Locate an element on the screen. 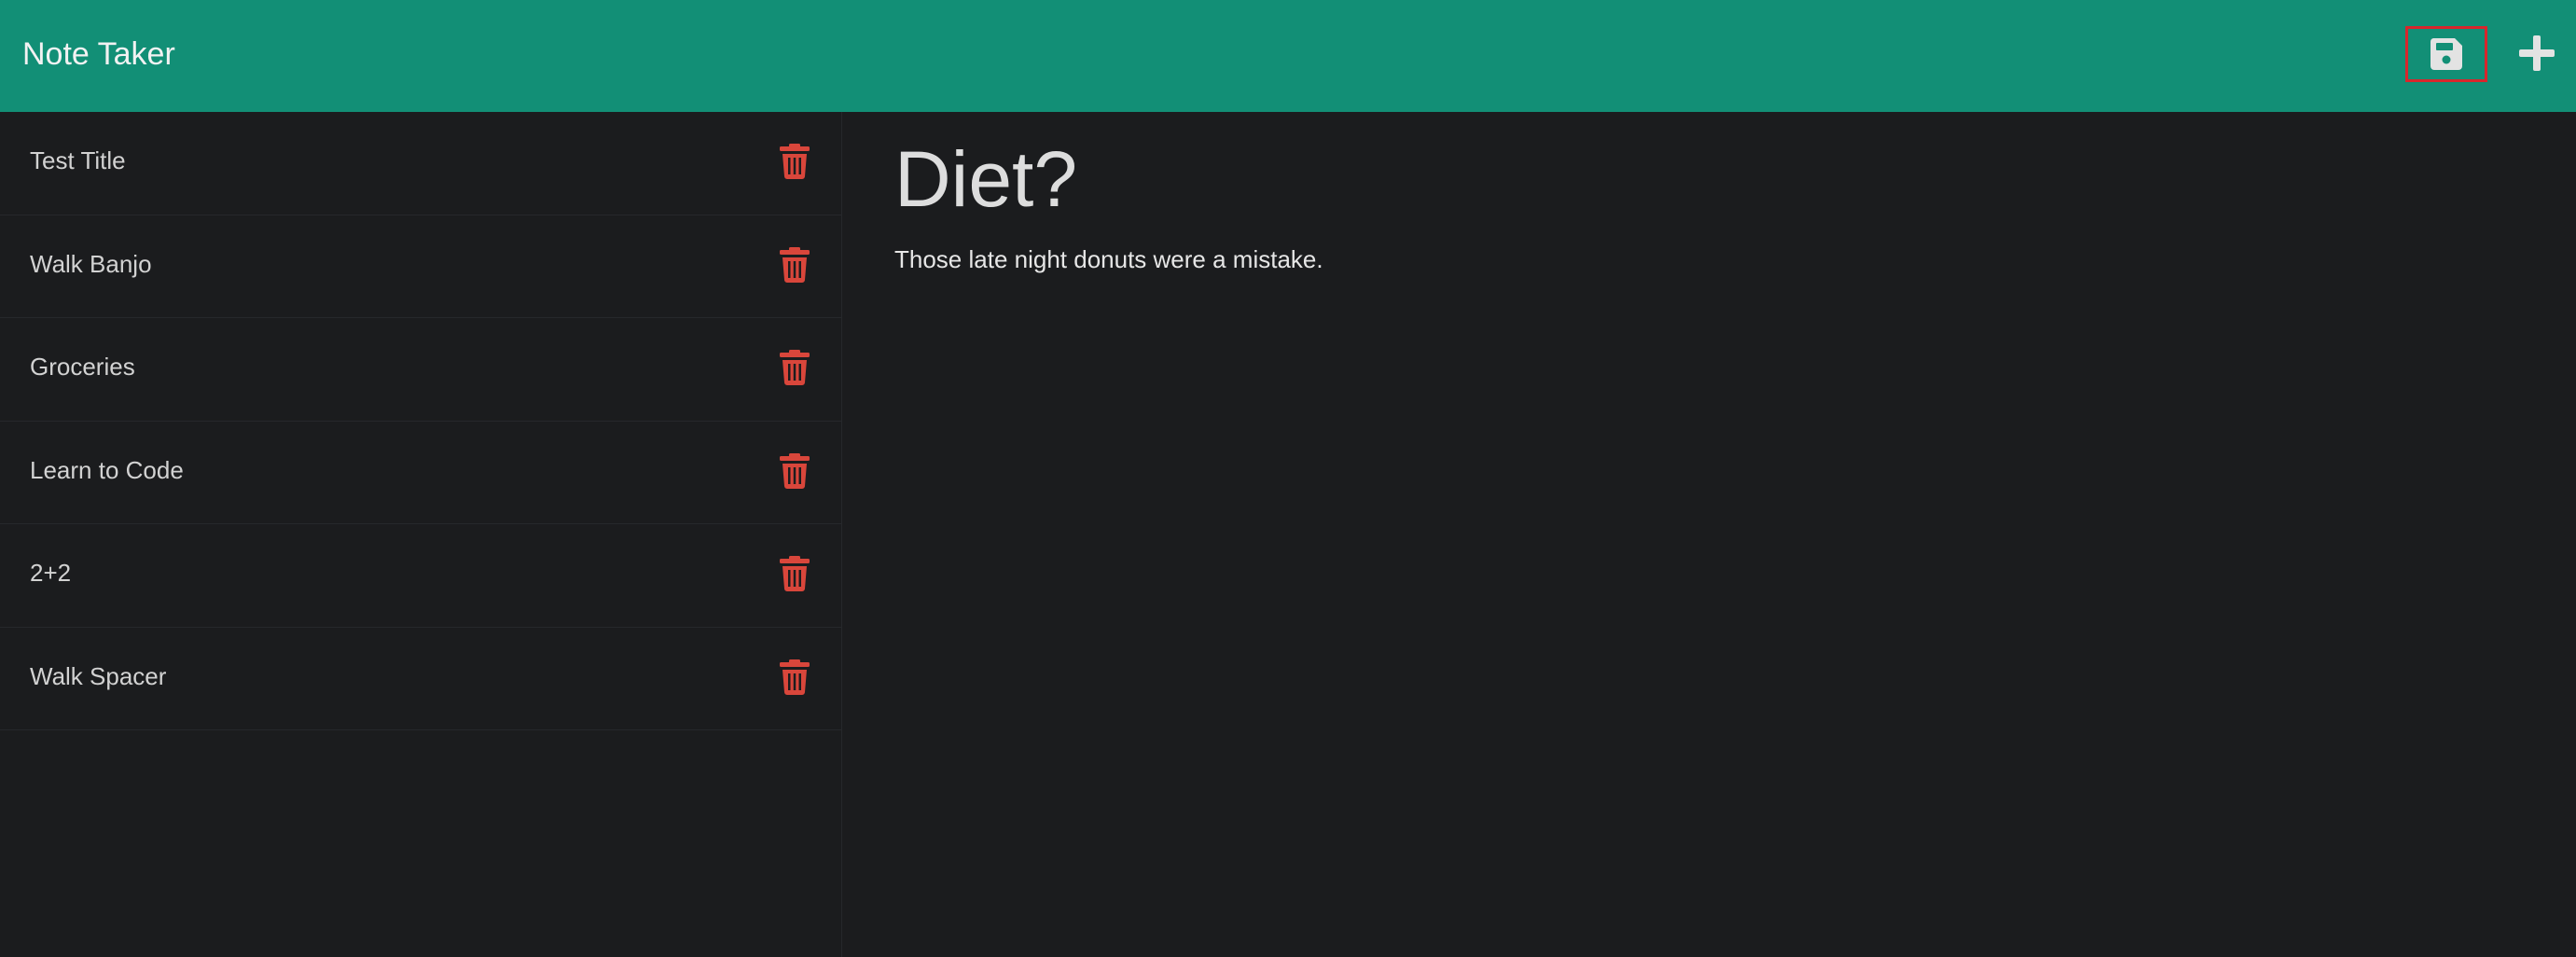 This screenshot has width=2576, height=957. save-note-button is located at coordinates (2446, 54).